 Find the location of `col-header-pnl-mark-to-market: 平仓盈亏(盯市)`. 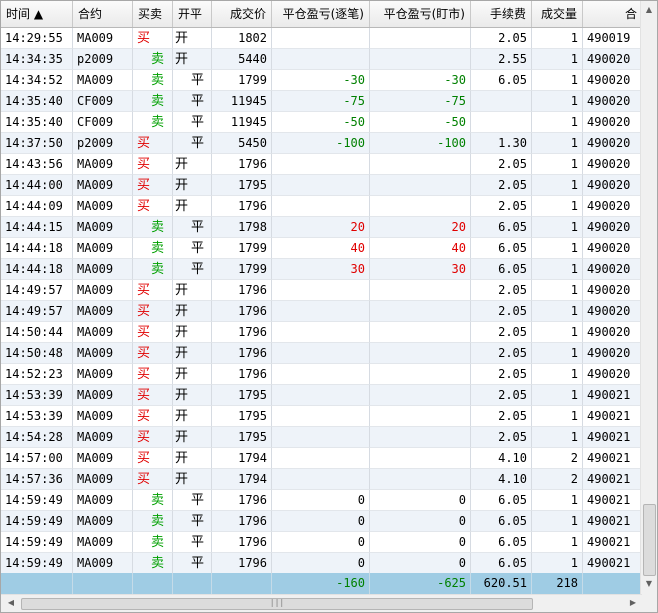

col-header-pnl-mark-to-market: 平仓盈亏(盯市) is located at coordinates (420, 14).